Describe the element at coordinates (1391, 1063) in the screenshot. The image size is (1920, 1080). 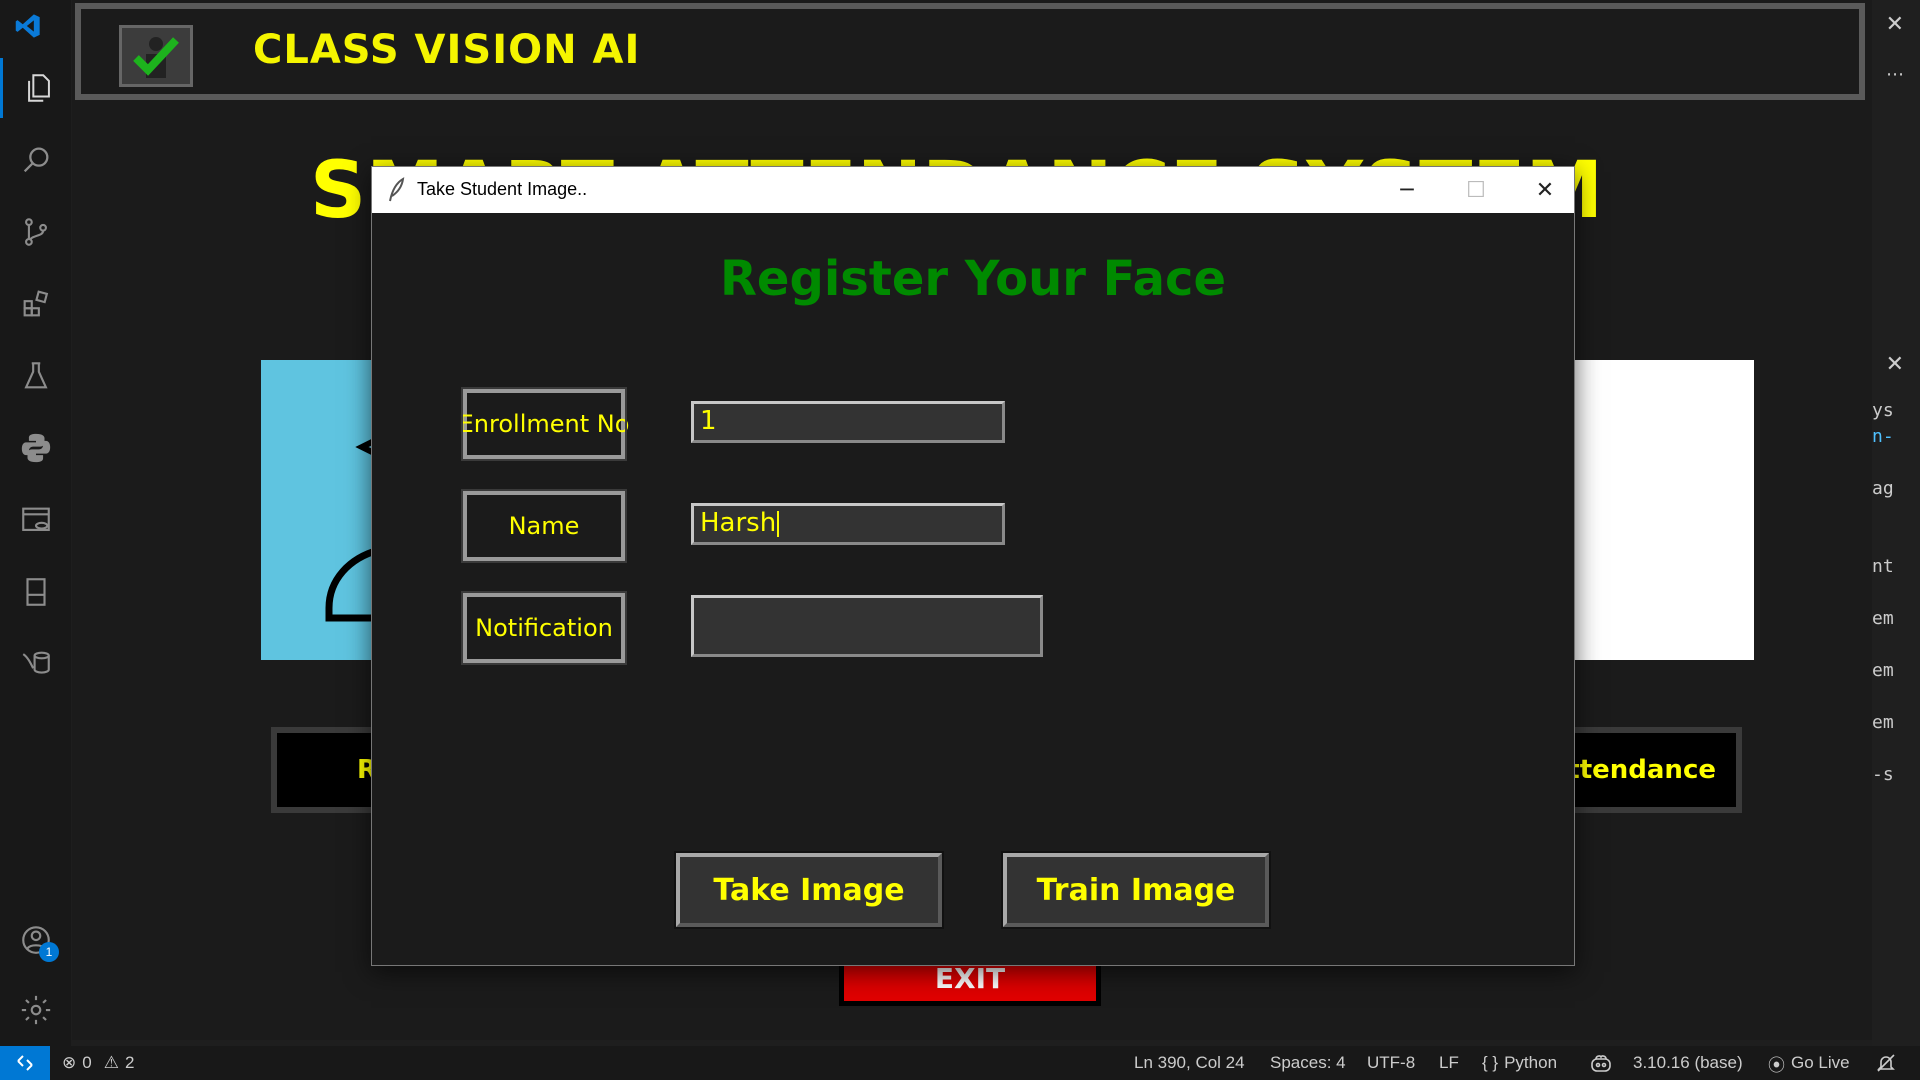
I see `encoding: UTF-8` at that location.